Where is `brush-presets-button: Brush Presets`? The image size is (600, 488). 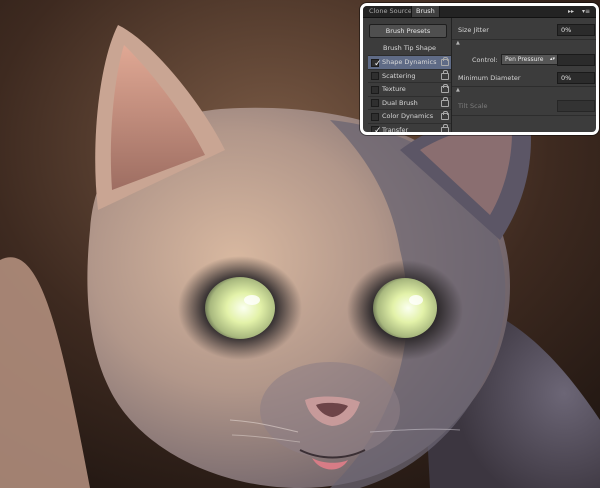 brush-presets-button: Brush Presets is located at coordinates (408, 31).